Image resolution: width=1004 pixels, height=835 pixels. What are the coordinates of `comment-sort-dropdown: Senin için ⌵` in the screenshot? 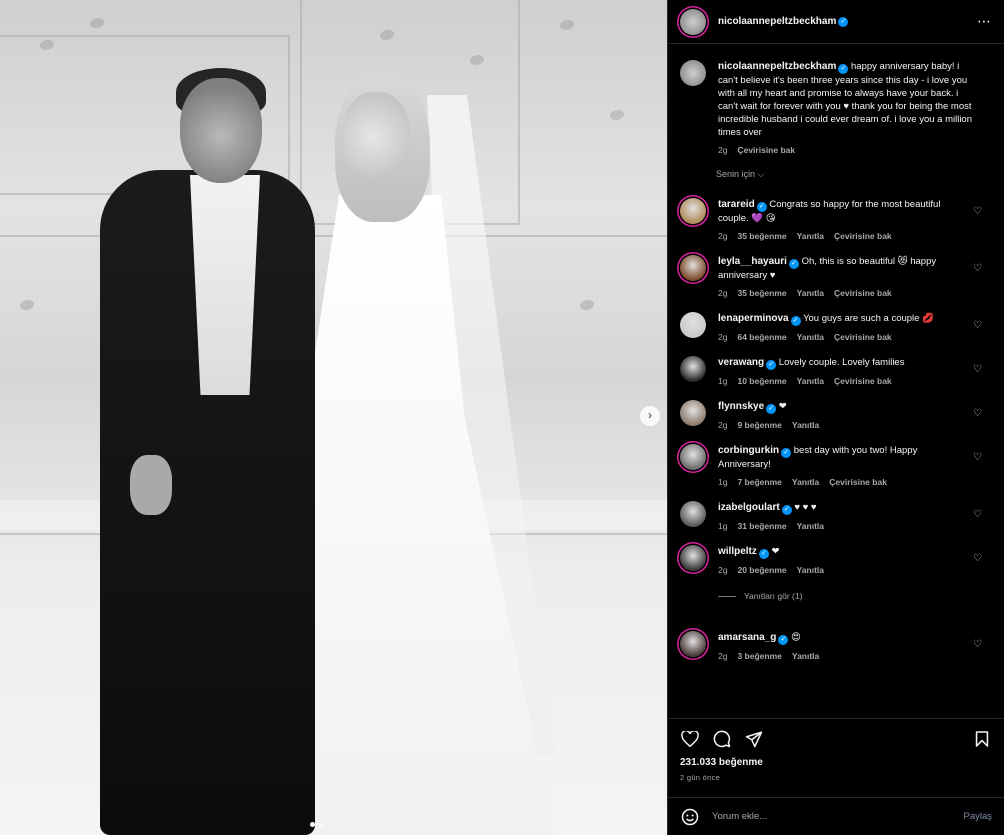 It's located at (860, 174).